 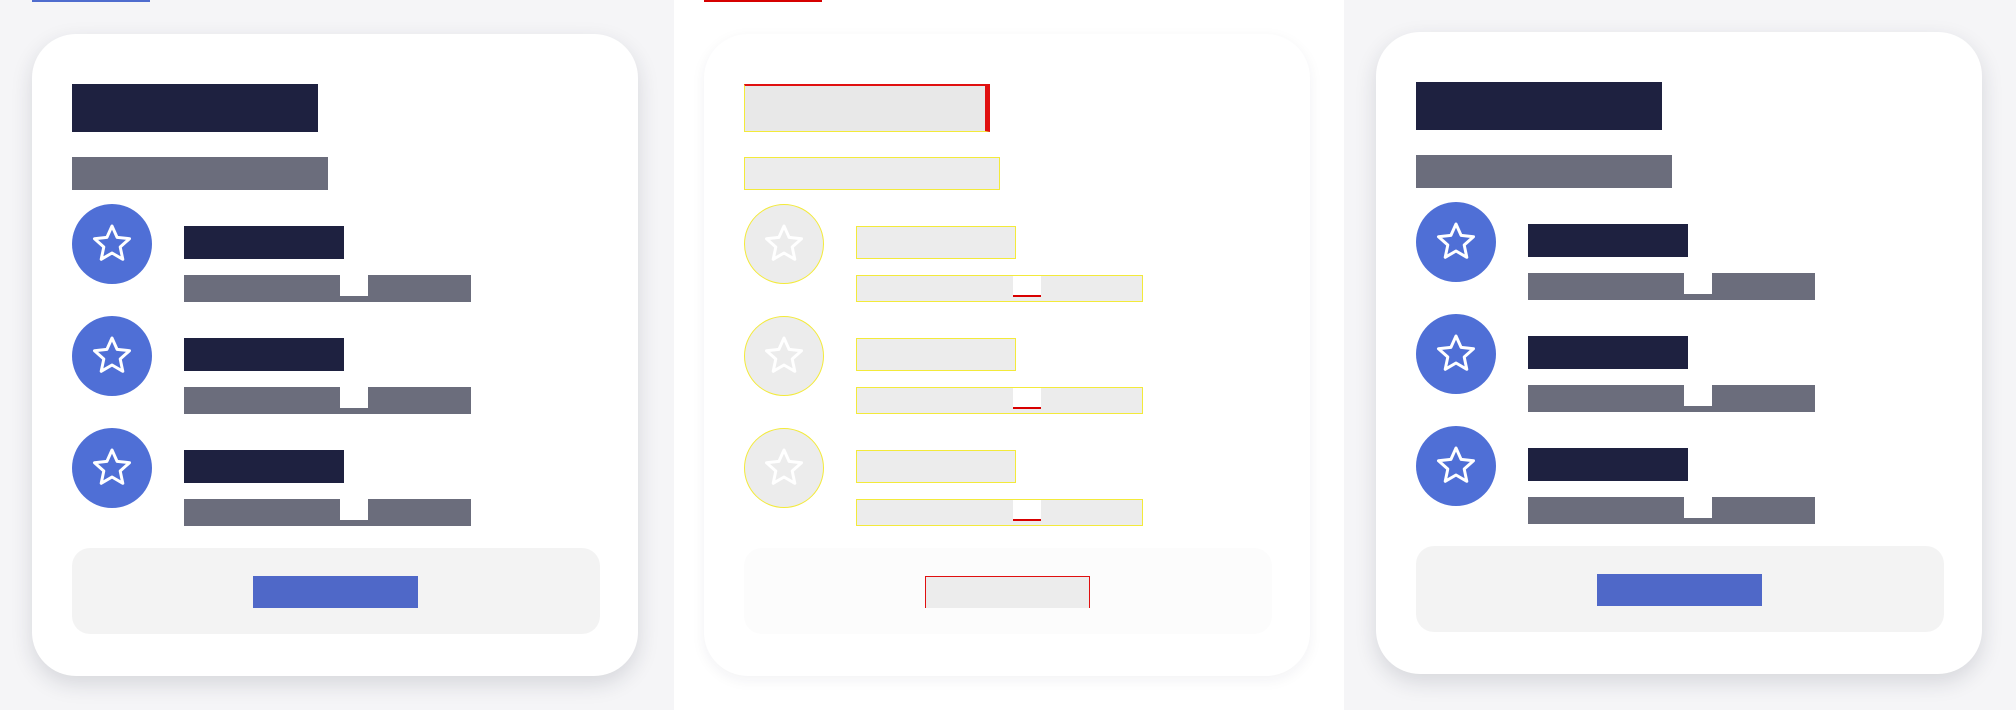 I want to click on feature-list-skeleton, so click(x=974, y=365).